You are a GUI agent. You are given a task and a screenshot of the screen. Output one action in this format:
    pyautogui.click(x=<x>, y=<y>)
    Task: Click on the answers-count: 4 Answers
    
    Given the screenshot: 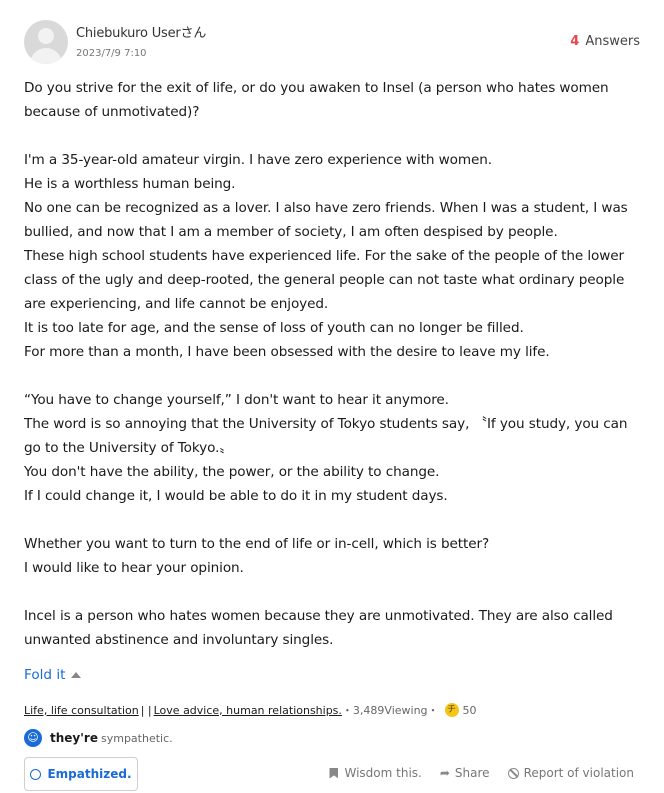 What is the action you would take?
    pyautogui.click(x=605, y=41)
    